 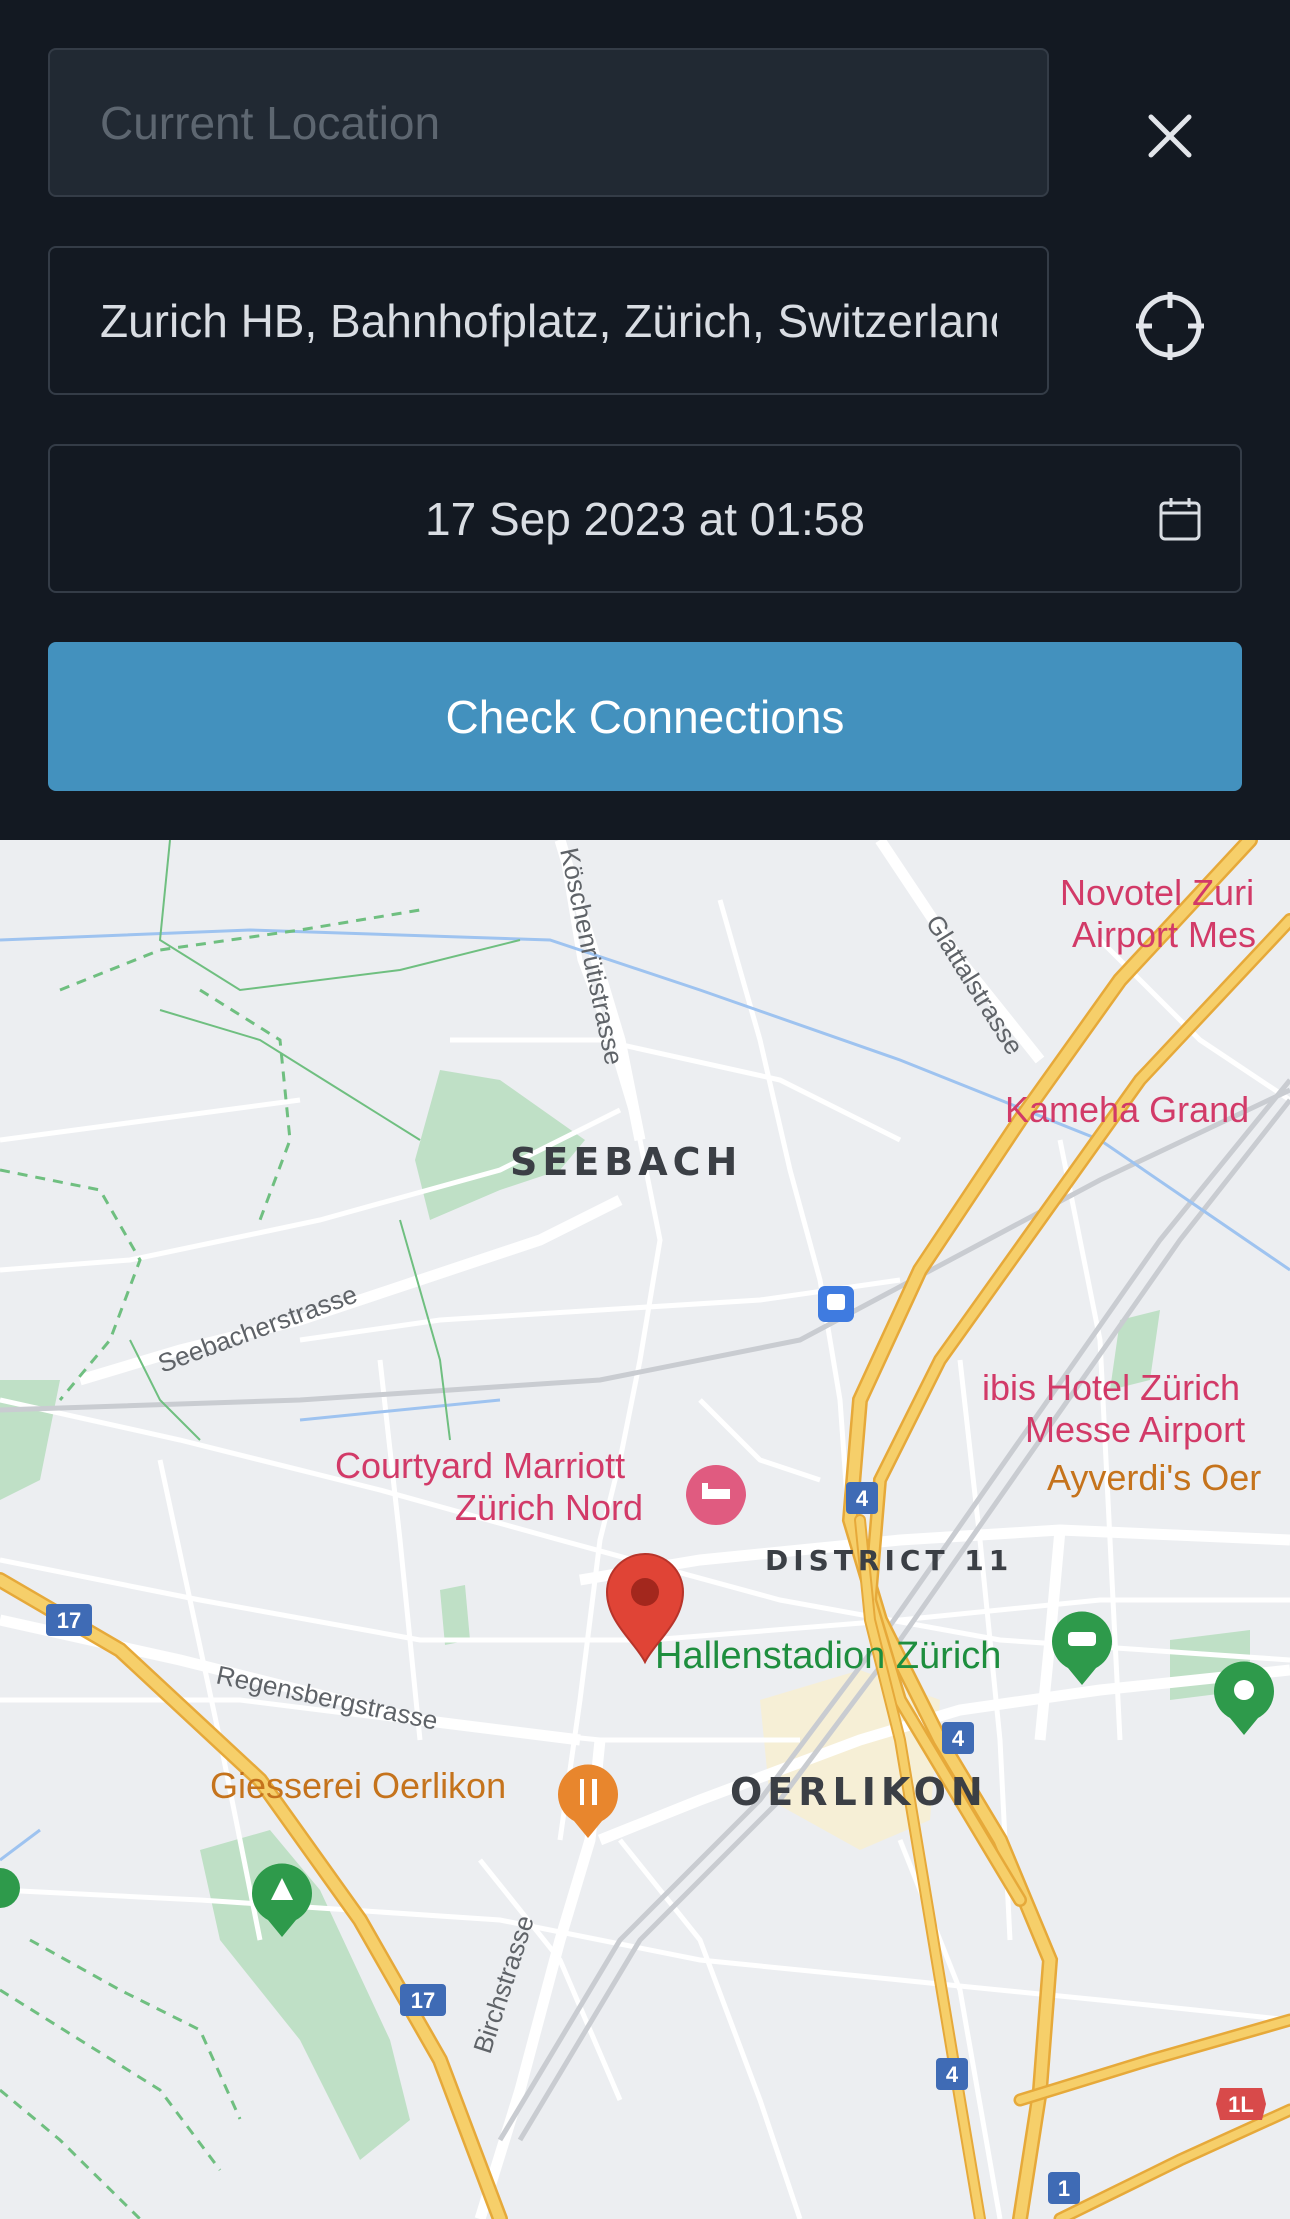 What do you see at coordinates (836, 1304) in the screenshot?
I see `train-station-icon` at bounding box center [836, 1304].